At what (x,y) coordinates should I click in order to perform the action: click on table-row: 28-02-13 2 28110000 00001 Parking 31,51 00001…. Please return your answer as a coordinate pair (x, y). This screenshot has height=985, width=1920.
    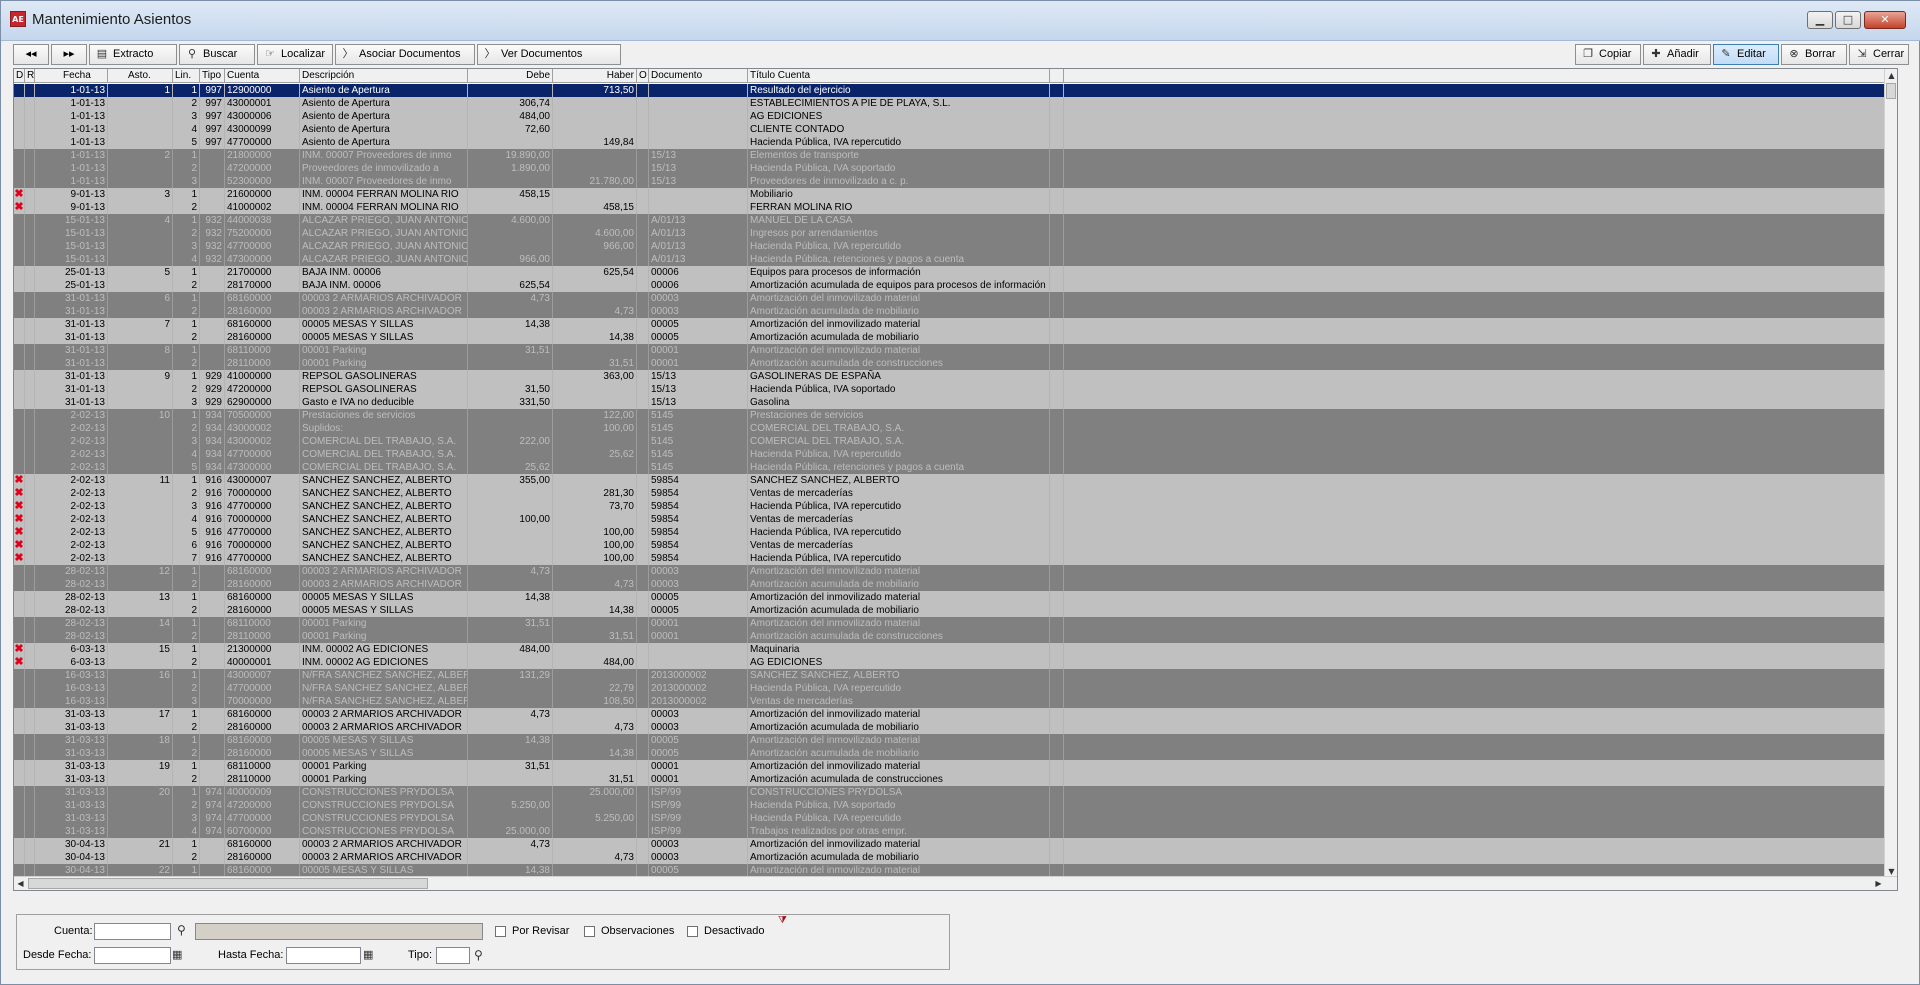
    Looking at the image, I should click on (950, 636).